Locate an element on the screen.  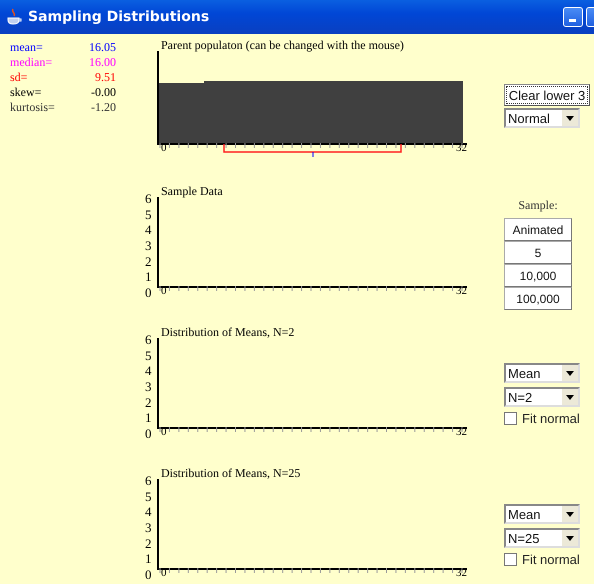
cup-icon is located at coordinates (14, 17).